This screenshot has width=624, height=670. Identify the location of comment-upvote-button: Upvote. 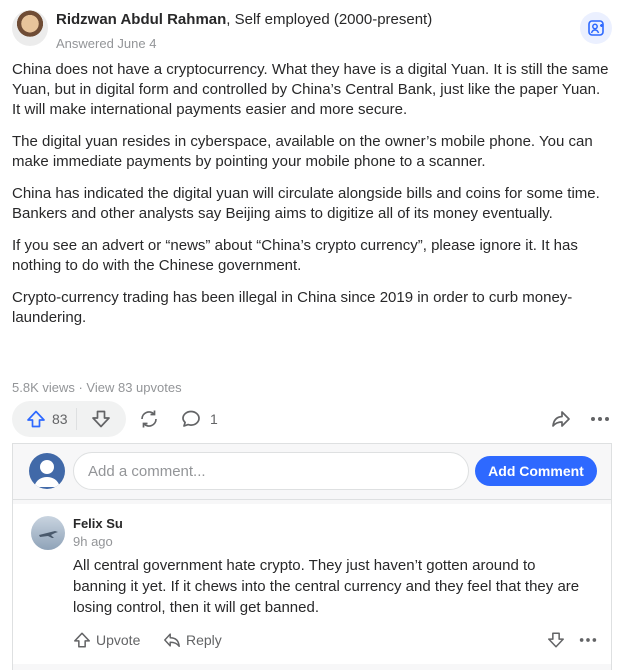
(106, 640).